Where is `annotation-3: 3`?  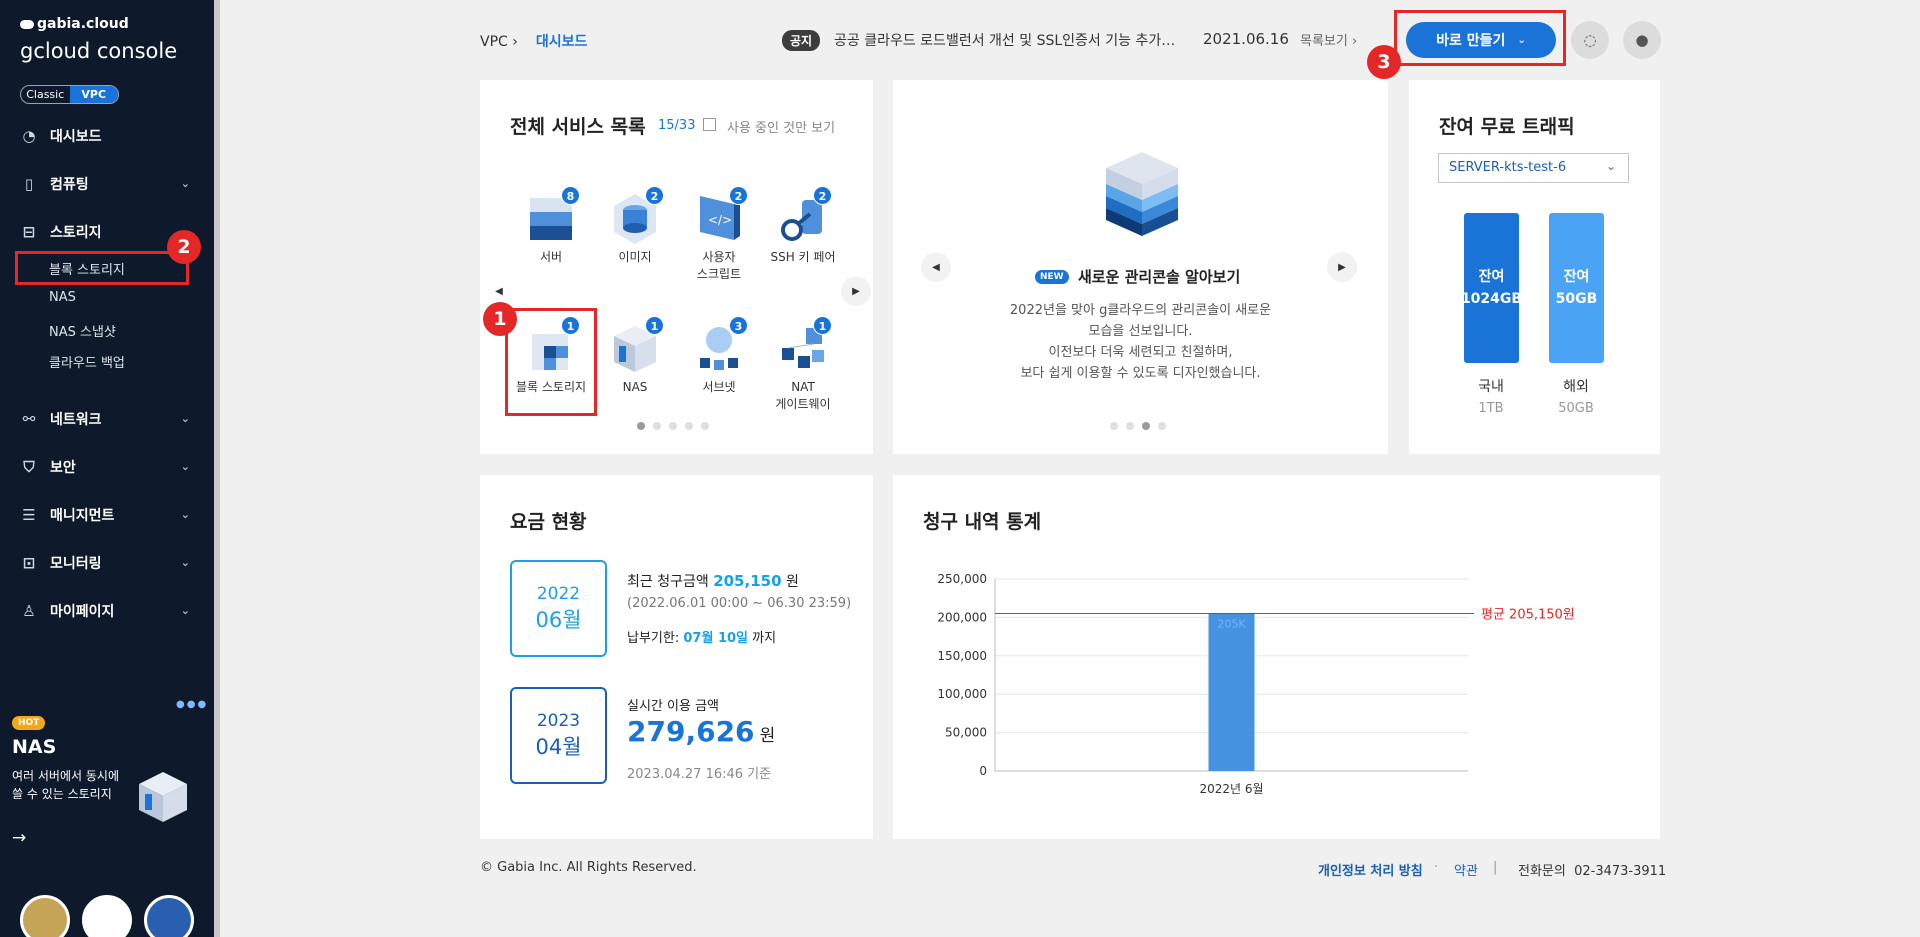
annotation-3: 3 is located at coordinates (1384, 62).